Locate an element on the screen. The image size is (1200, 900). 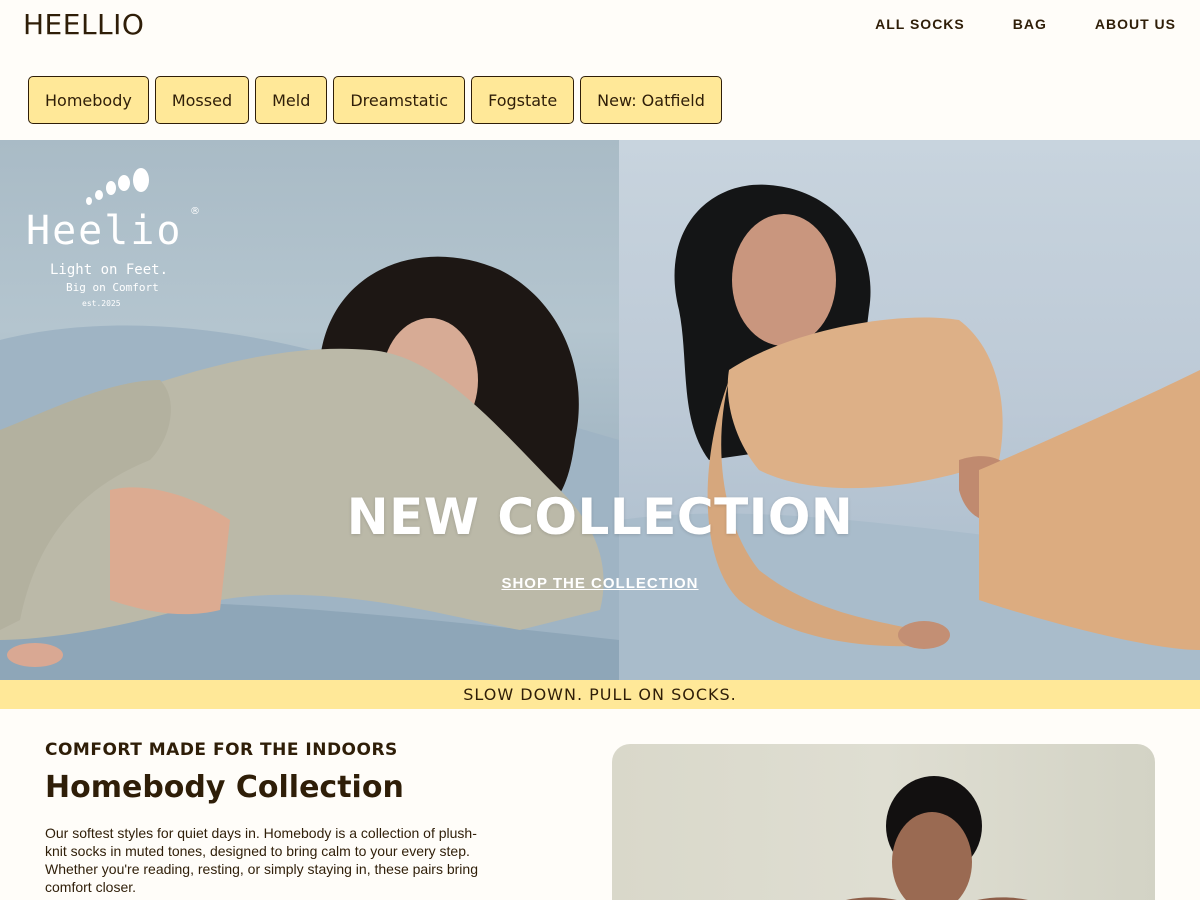
nav-bag: BAG is located at coordinates (1030, 24).